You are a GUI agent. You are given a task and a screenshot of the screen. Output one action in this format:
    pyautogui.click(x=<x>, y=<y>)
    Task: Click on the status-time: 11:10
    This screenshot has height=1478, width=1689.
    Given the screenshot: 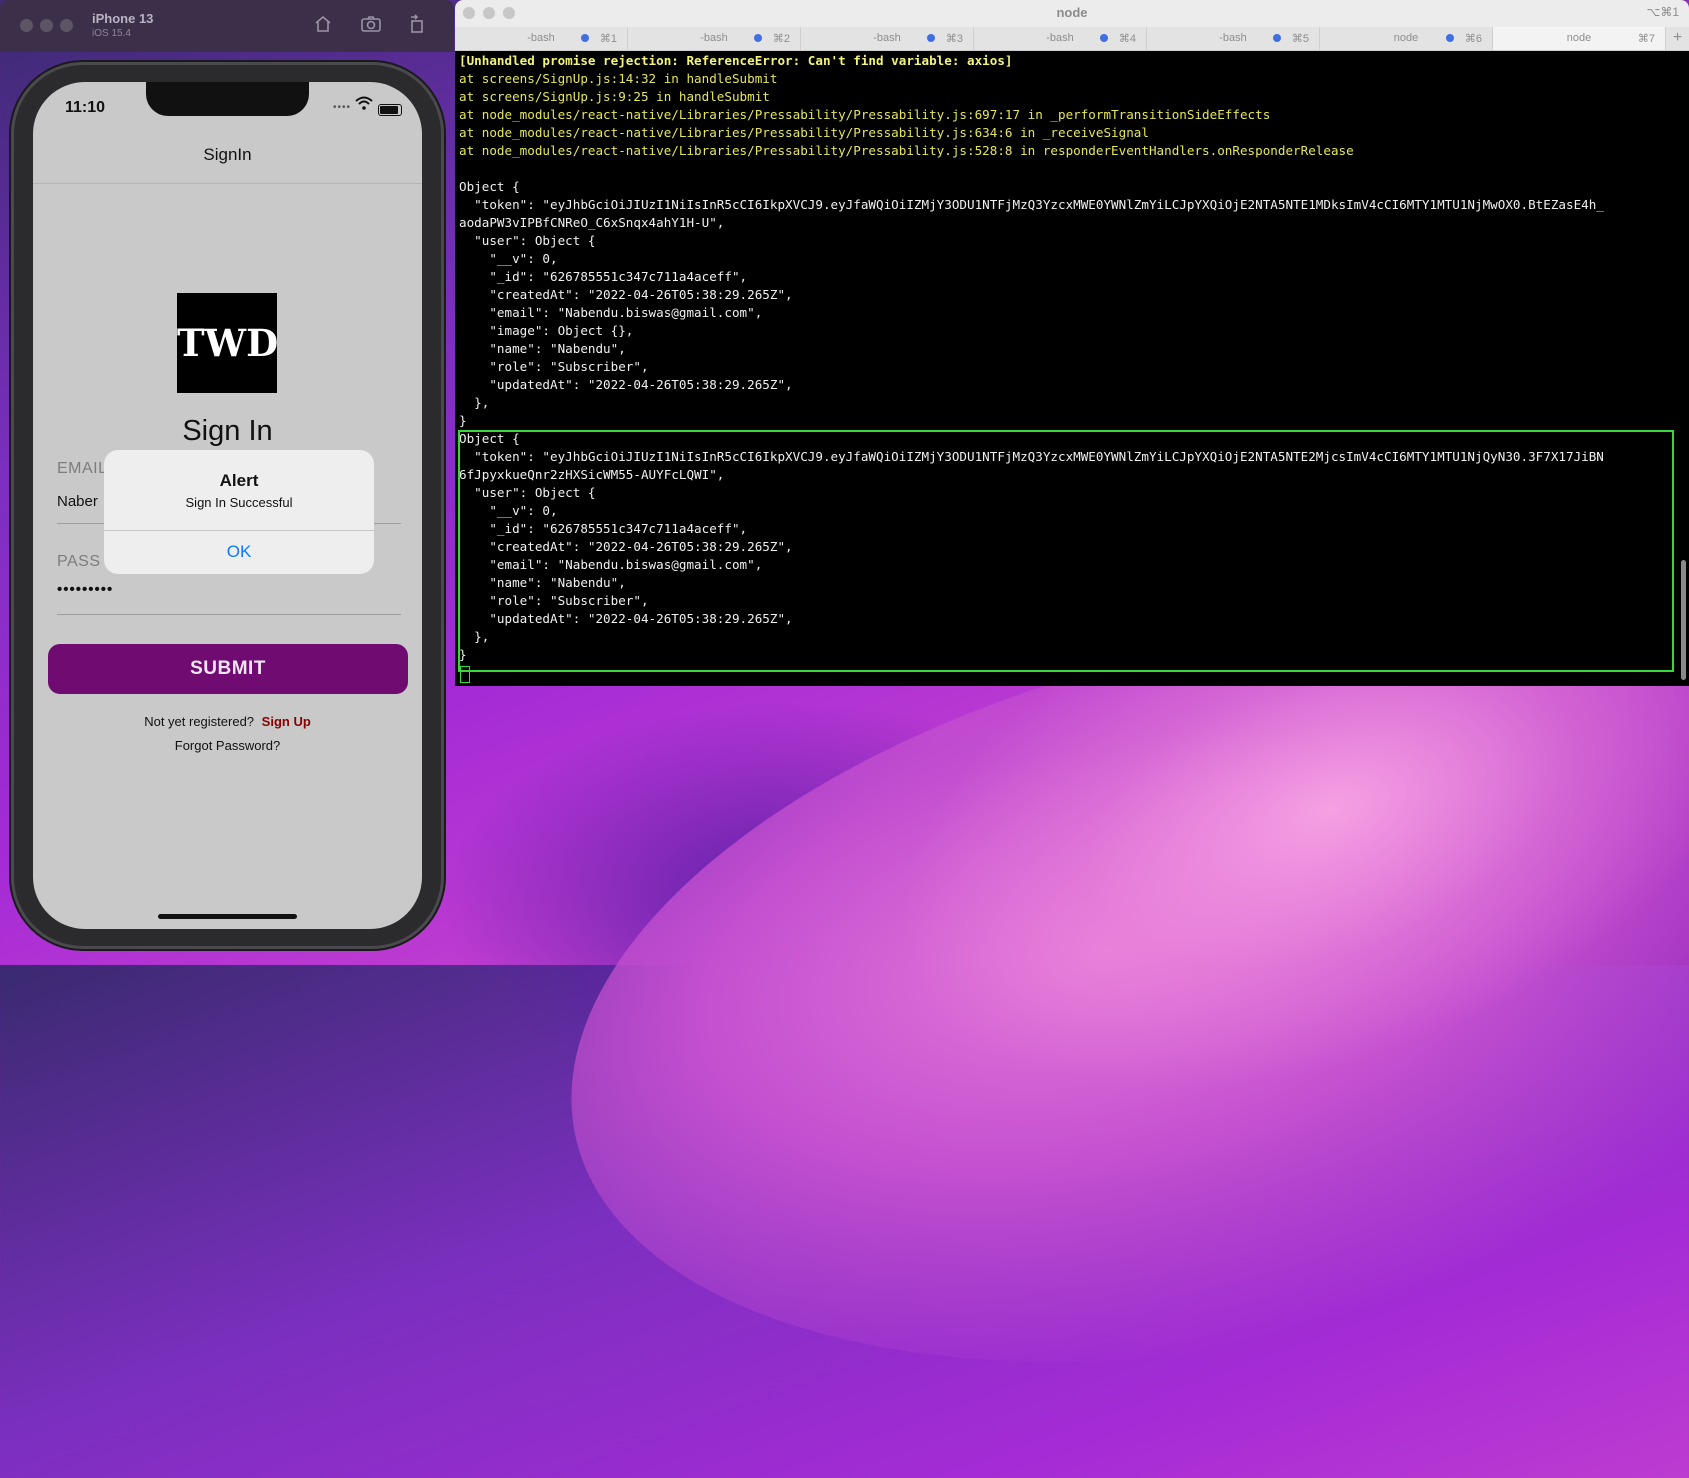 What is the action you would take?
    pyautogui.click(x=85, y=107)
    